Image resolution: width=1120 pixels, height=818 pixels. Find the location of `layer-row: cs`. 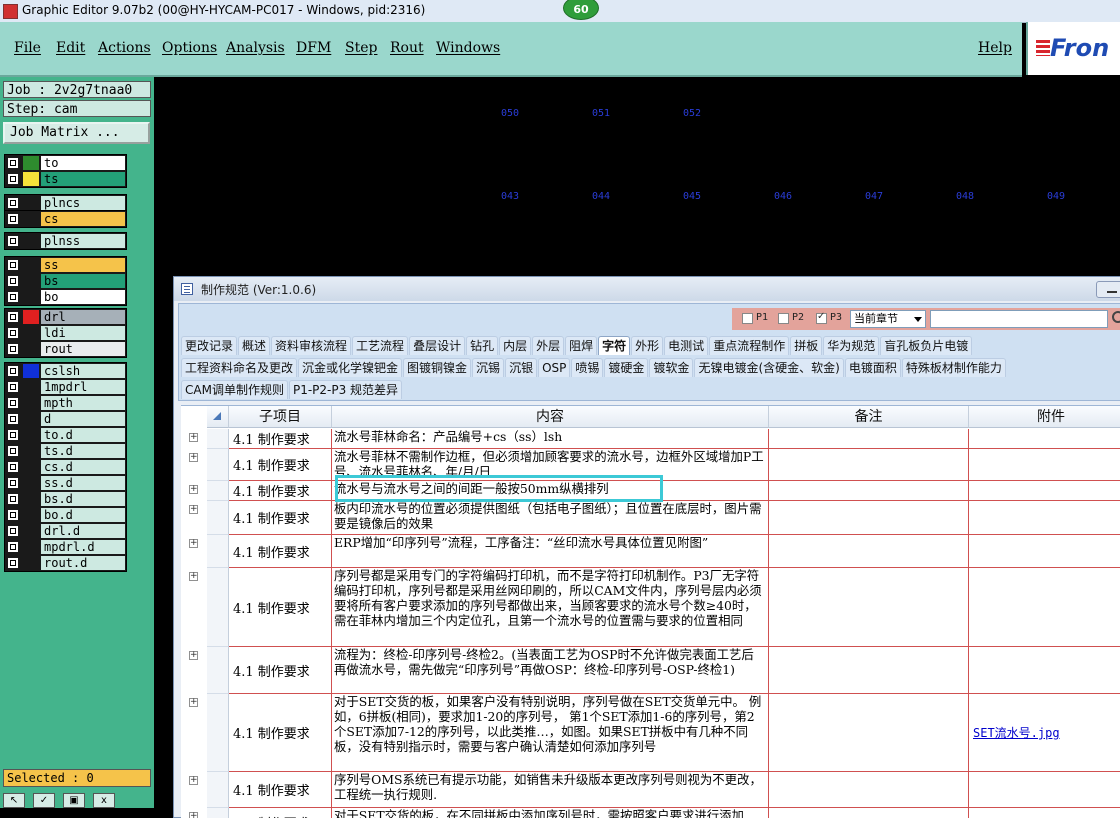

layer-row: cs is located at coordinates (65, 219).